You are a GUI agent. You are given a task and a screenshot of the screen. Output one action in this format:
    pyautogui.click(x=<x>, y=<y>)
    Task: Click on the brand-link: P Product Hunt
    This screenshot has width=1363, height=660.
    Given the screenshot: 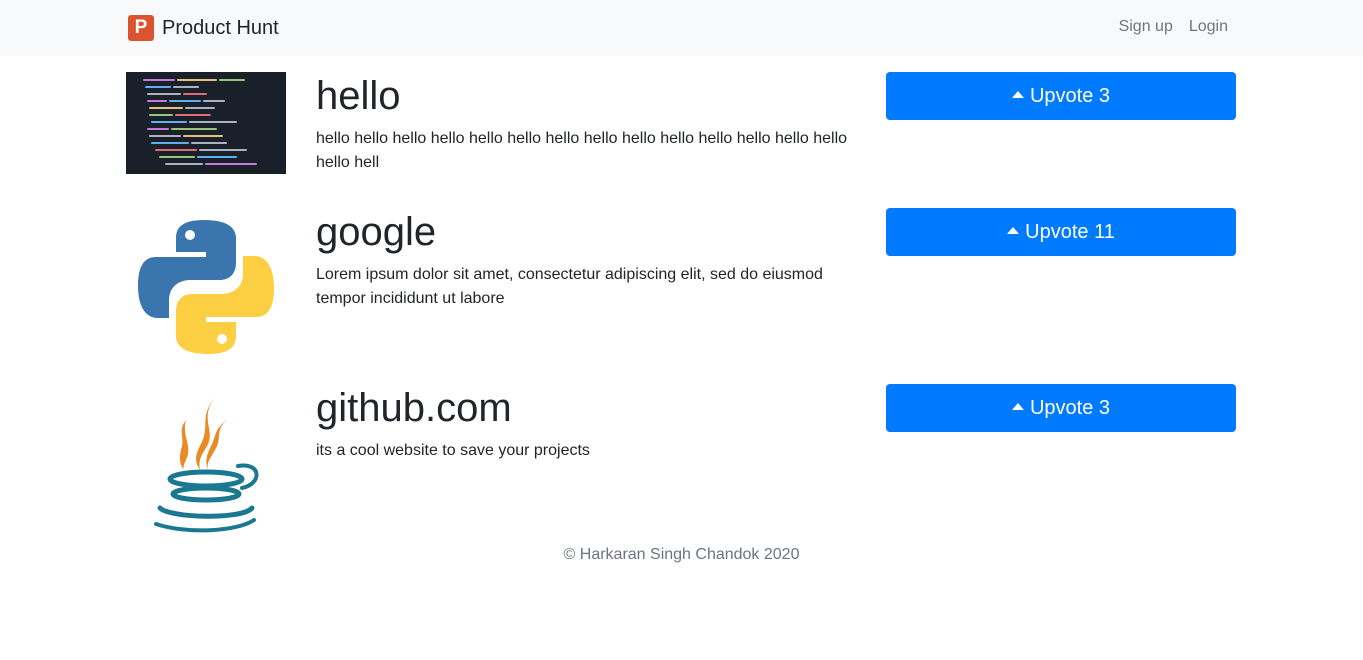 What is the action you would take?
    pyautogui.click(x=203, y=28)
    